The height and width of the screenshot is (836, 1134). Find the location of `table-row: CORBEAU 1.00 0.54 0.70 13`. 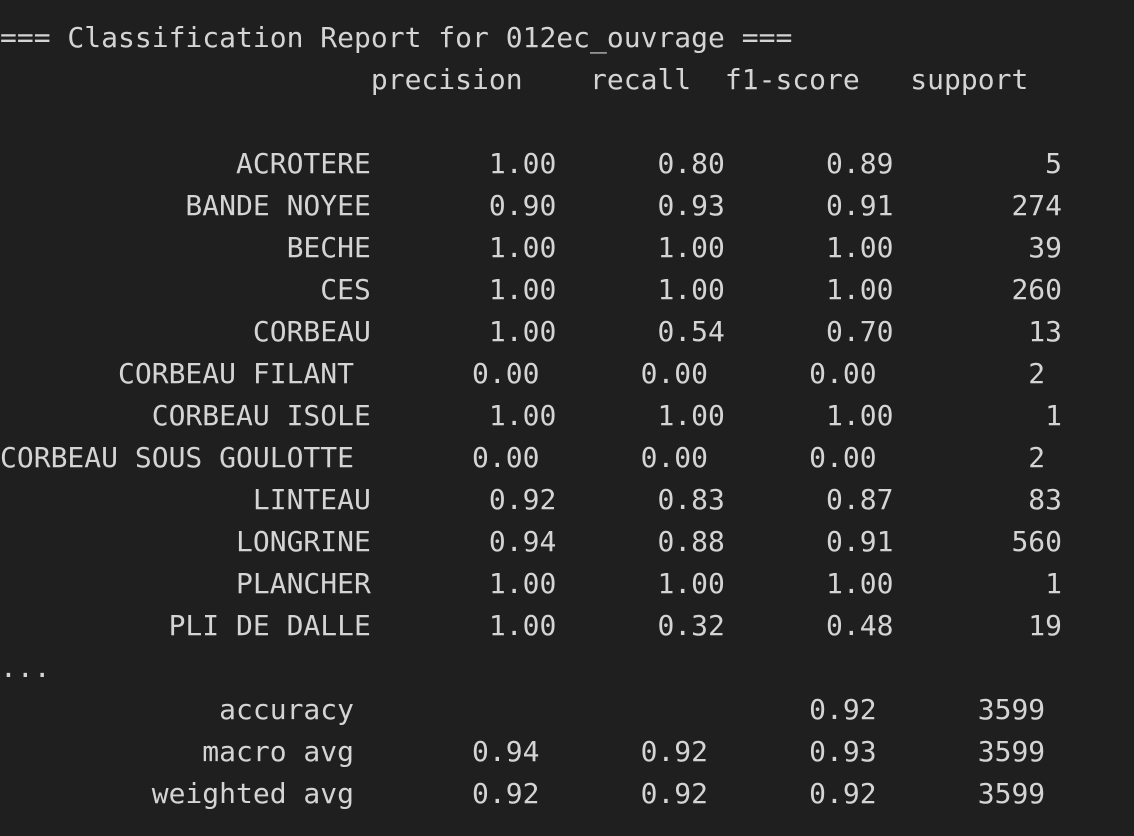

table-row: CORBEAU 1.00 0.54 0.70 13 is located at coordinates (531, 331).